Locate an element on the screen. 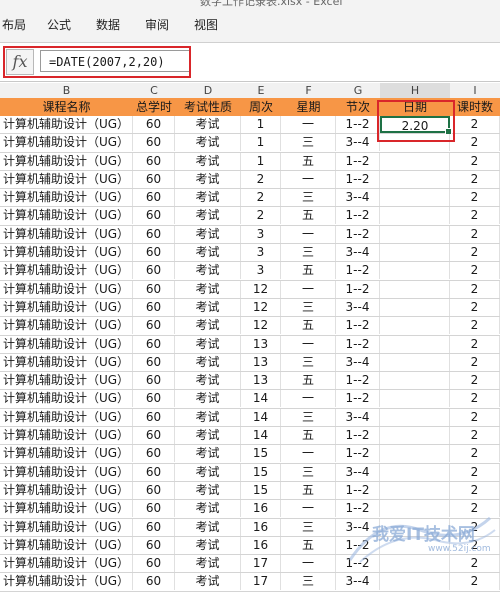 This screenshot has height=592, width=500. column-letter-i: I is located at coordinates (475, 90).